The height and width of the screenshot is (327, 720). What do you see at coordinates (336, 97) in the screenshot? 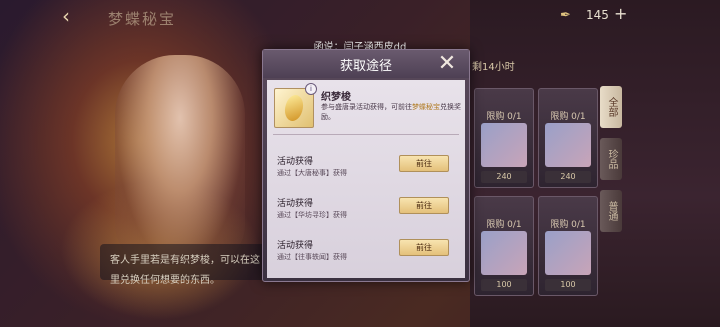
I see `item-name: 织梦梭` at bounding box center [336, 97].